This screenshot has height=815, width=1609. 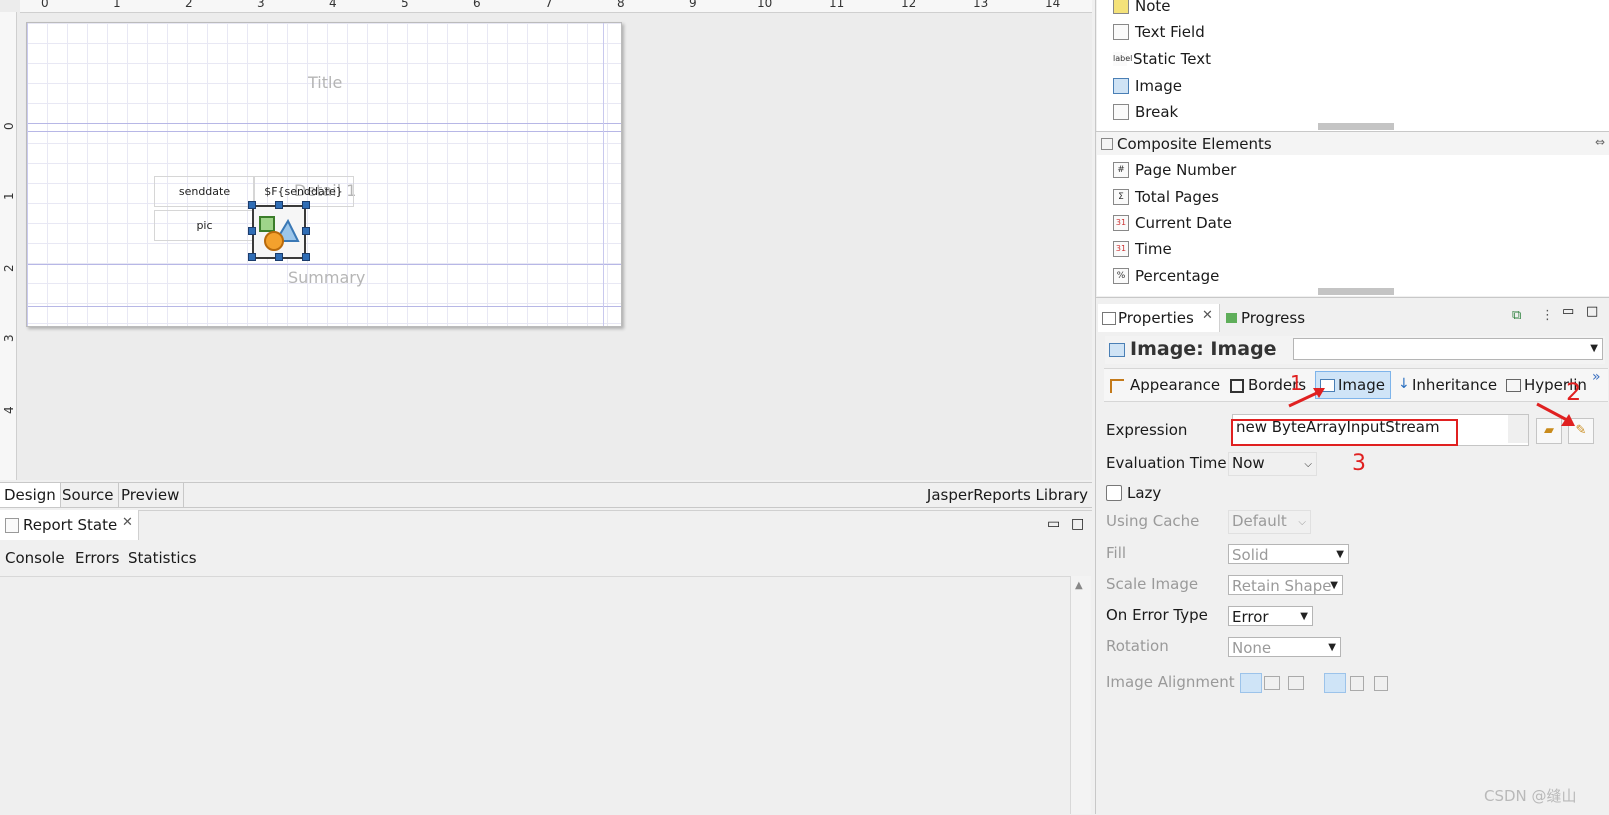 I want to click on image-element-selected, so click(x=279, y=232).